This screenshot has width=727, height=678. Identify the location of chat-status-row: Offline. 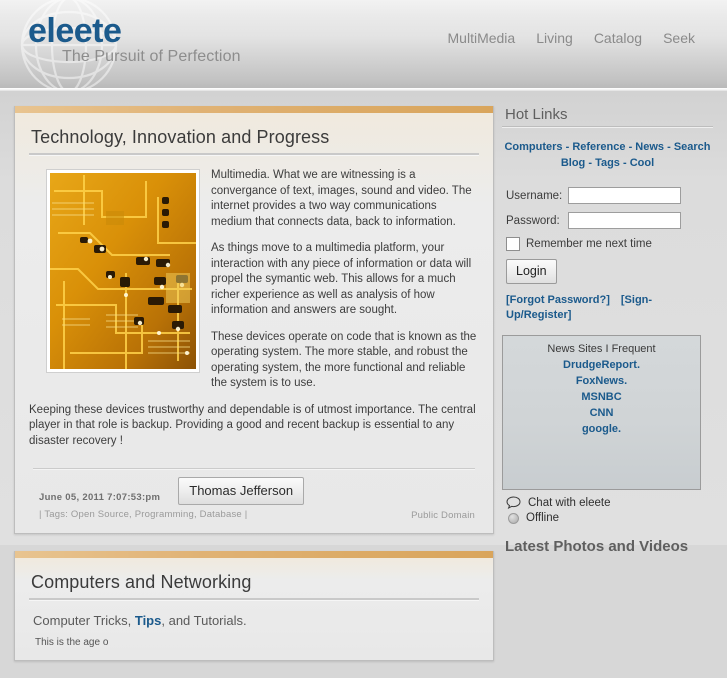
(609, 518).